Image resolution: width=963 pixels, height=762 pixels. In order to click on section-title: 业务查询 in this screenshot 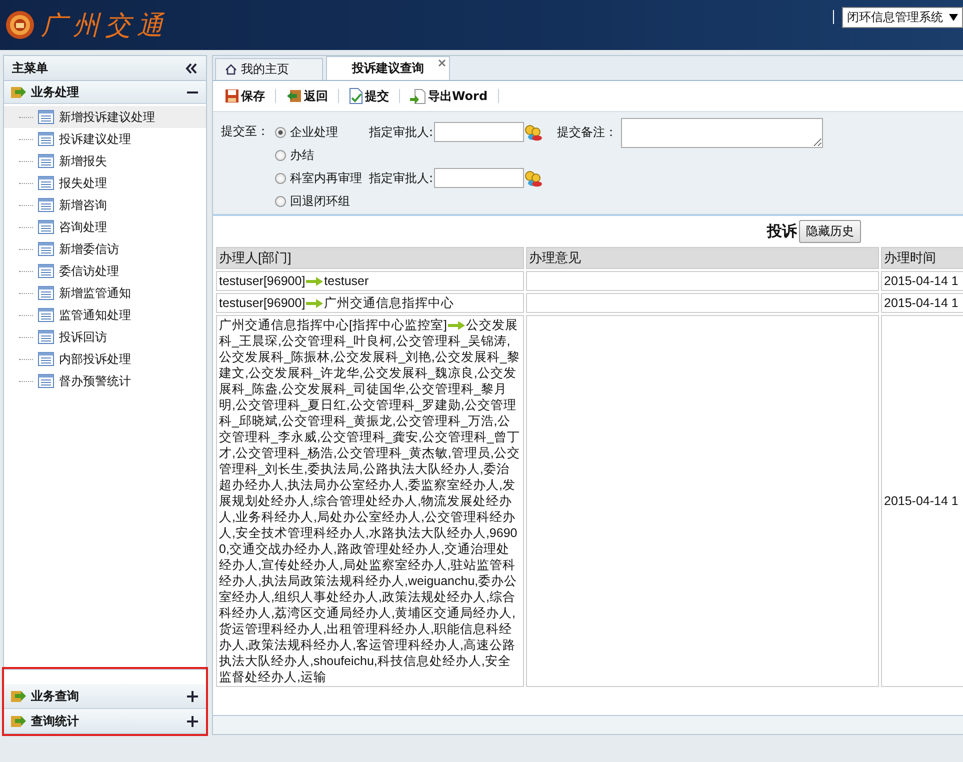, I will do `click(55, 696)`.